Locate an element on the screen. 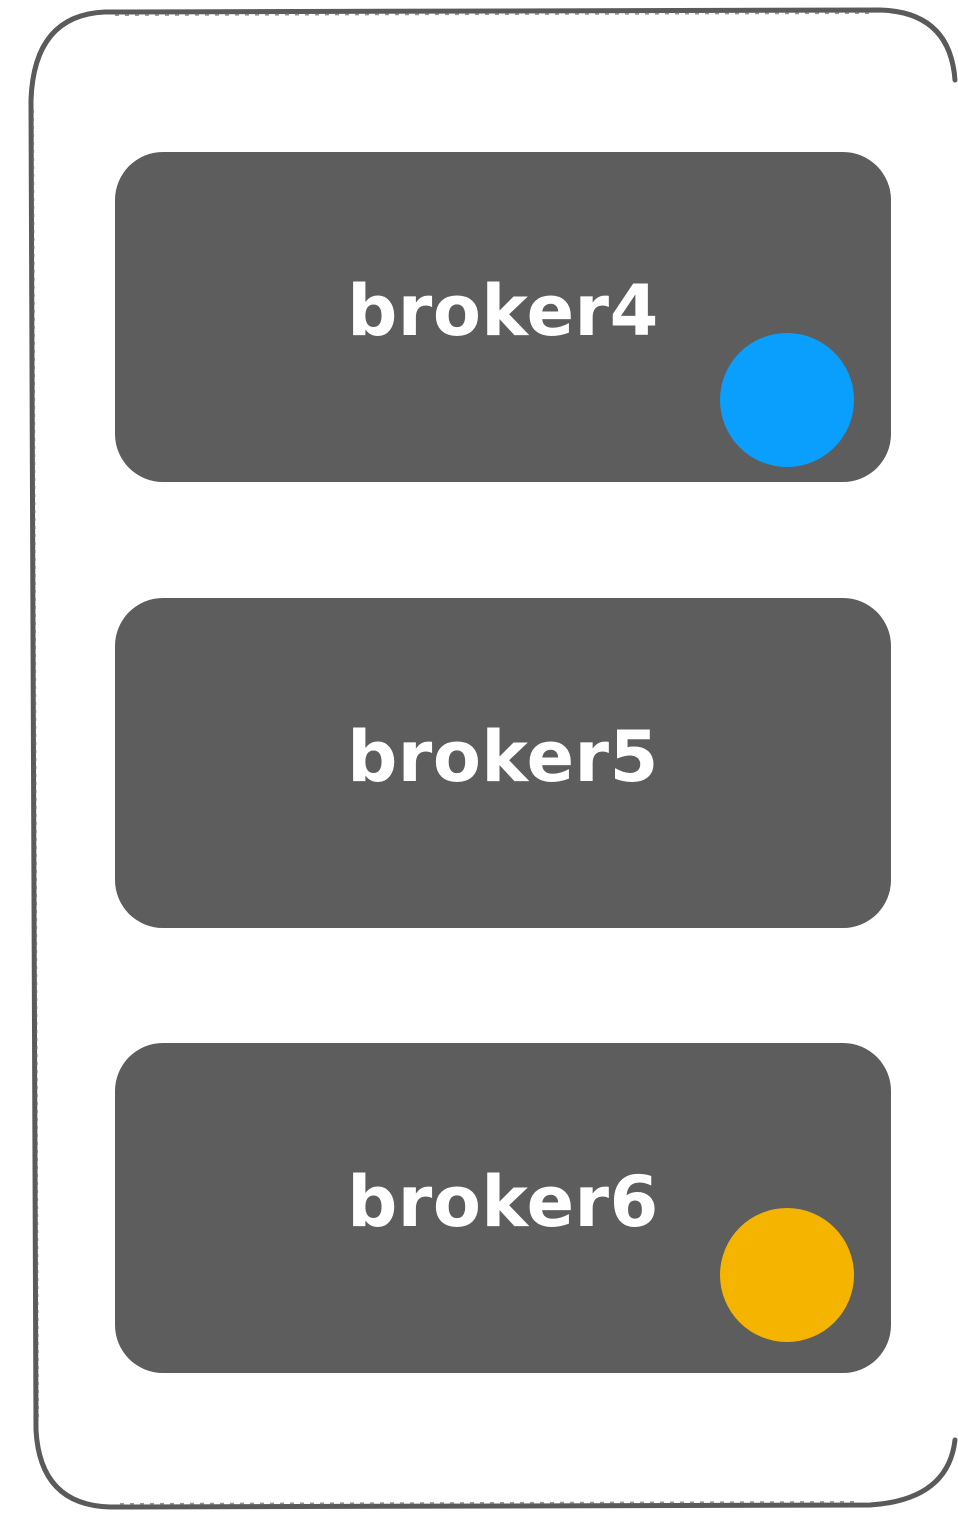 The width and height of the screenshot is (958, 1517). broker-label: broker5 is located at coordinates (503, 757).